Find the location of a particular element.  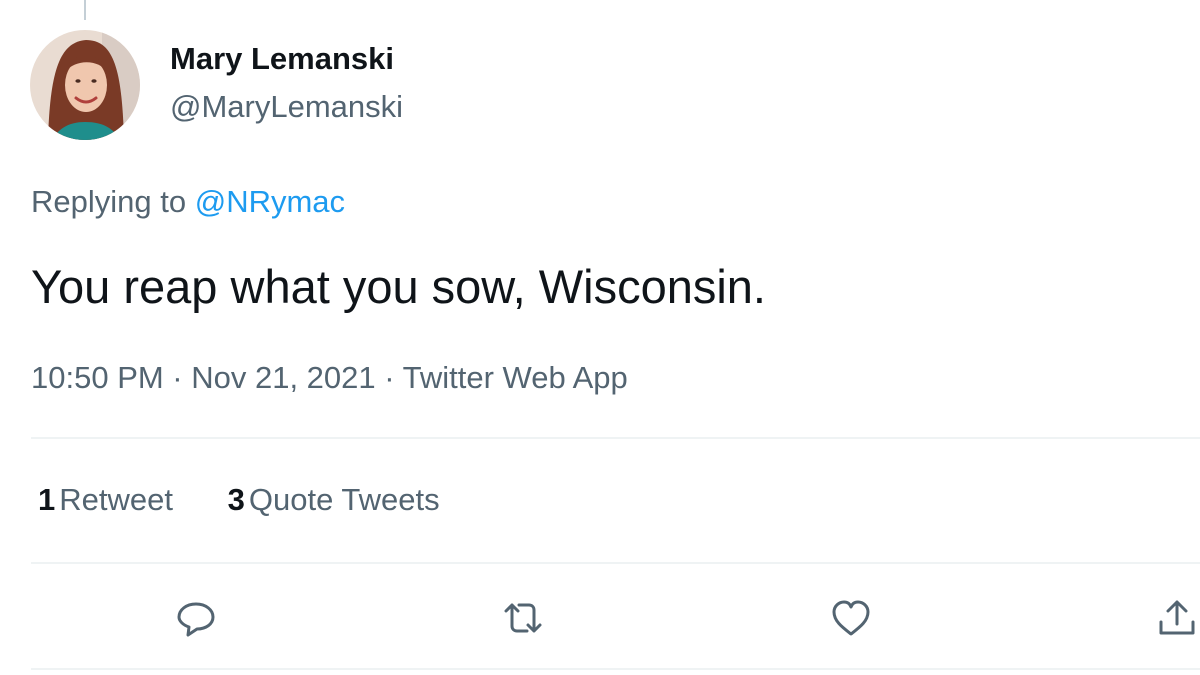

retweet-icon is located at coordinates (523, 618).